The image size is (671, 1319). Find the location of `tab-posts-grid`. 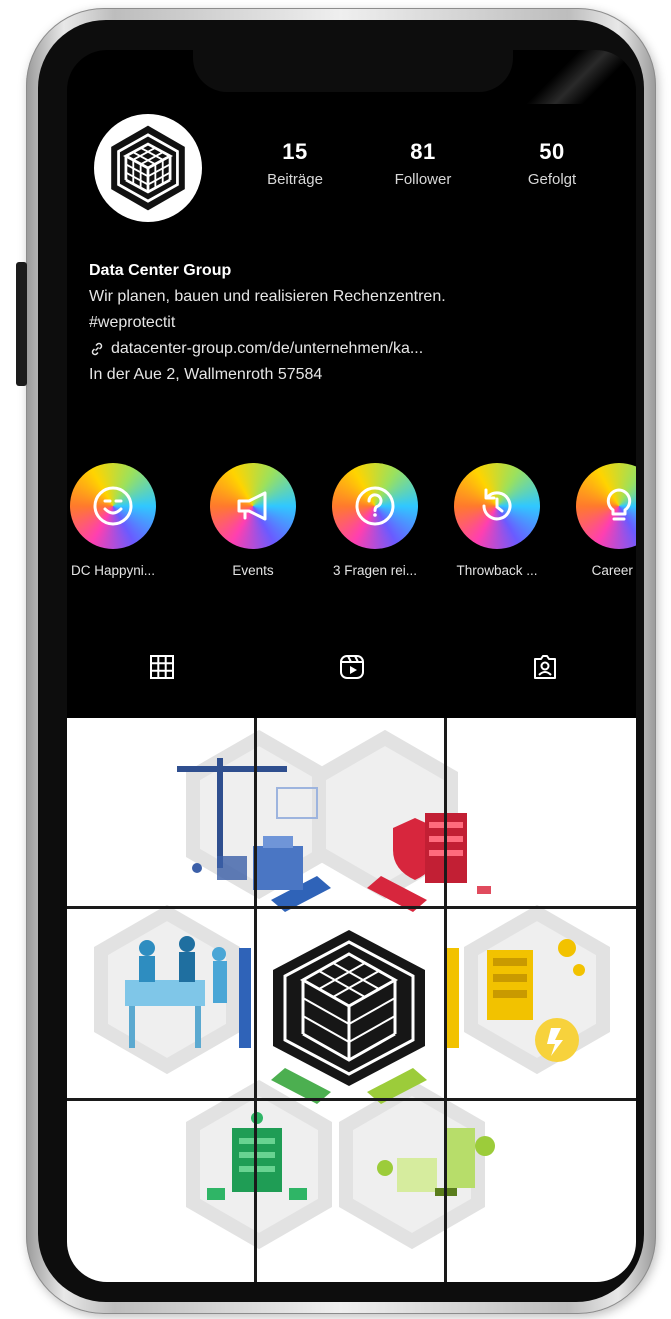

tab-posts-grid is located at coordinates (162, 667).